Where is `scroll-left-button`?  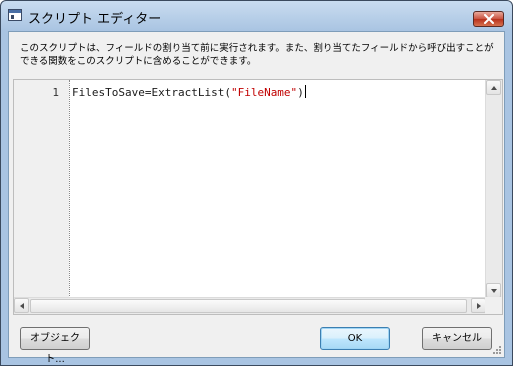 scroll-left-button is located at coordinates (21, 305).